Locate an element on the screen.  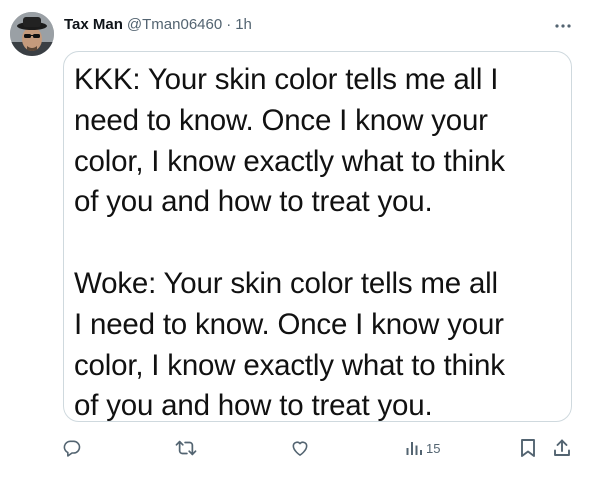
reply-icon is located at coordinates (72, 448).